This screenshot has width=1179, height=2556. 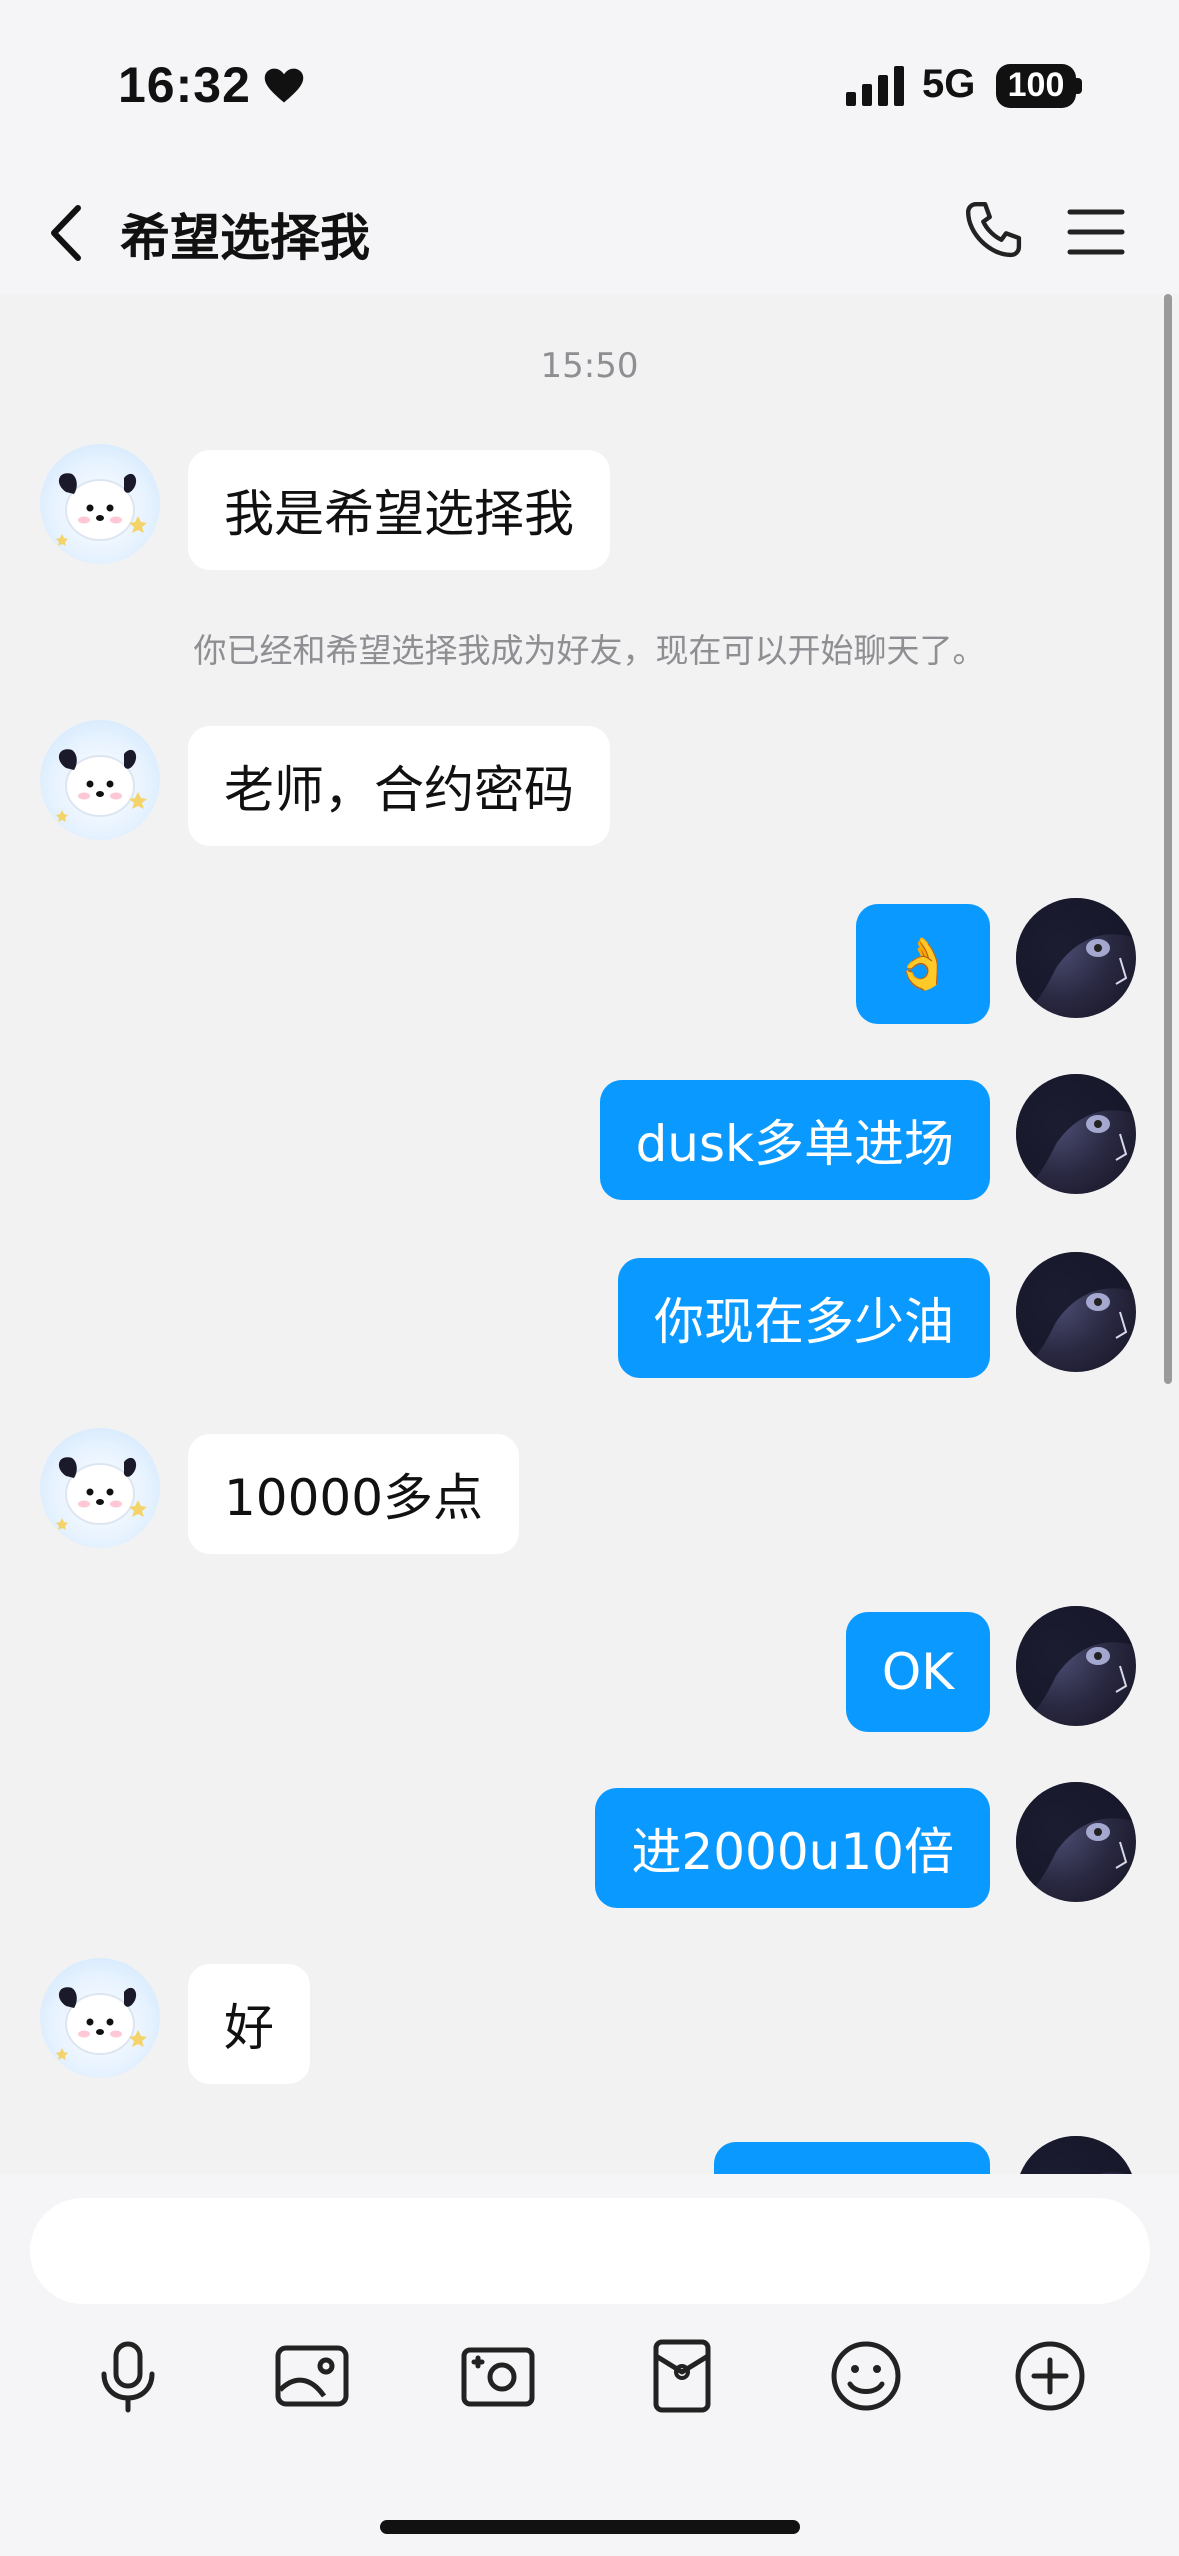 I want to click on message-bubble: dusk多单进场, so click(x=794, y=1140).